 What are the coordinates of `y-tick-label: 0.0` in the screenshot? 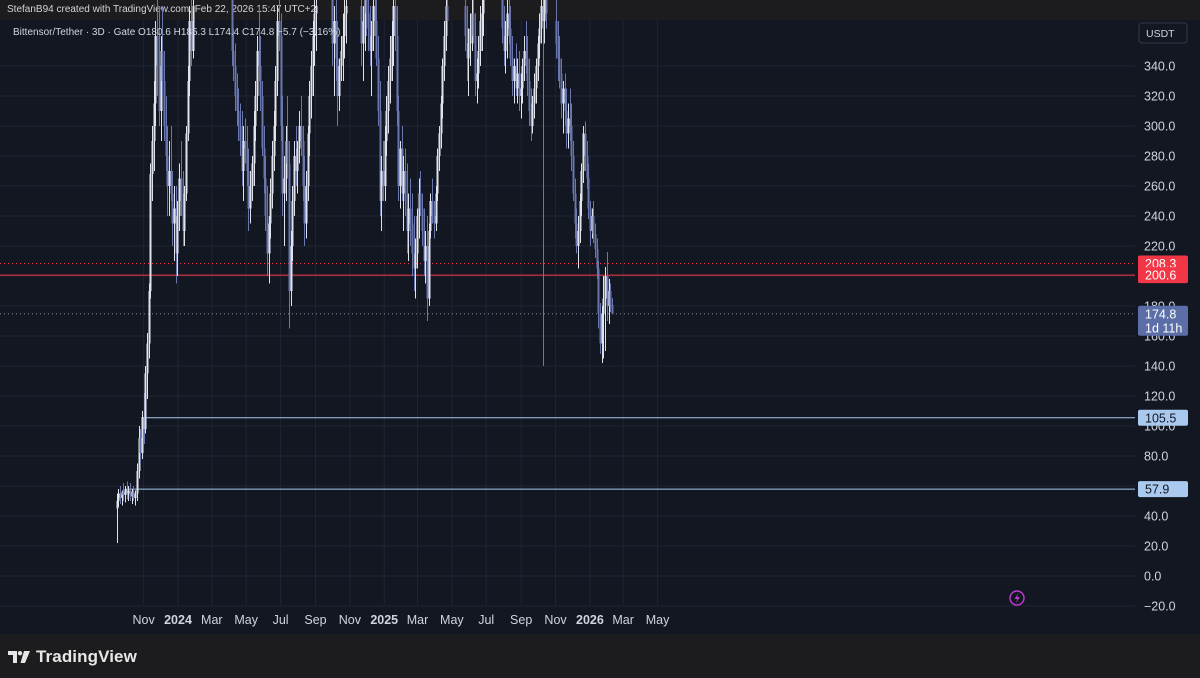 It's located at (1152, 577).